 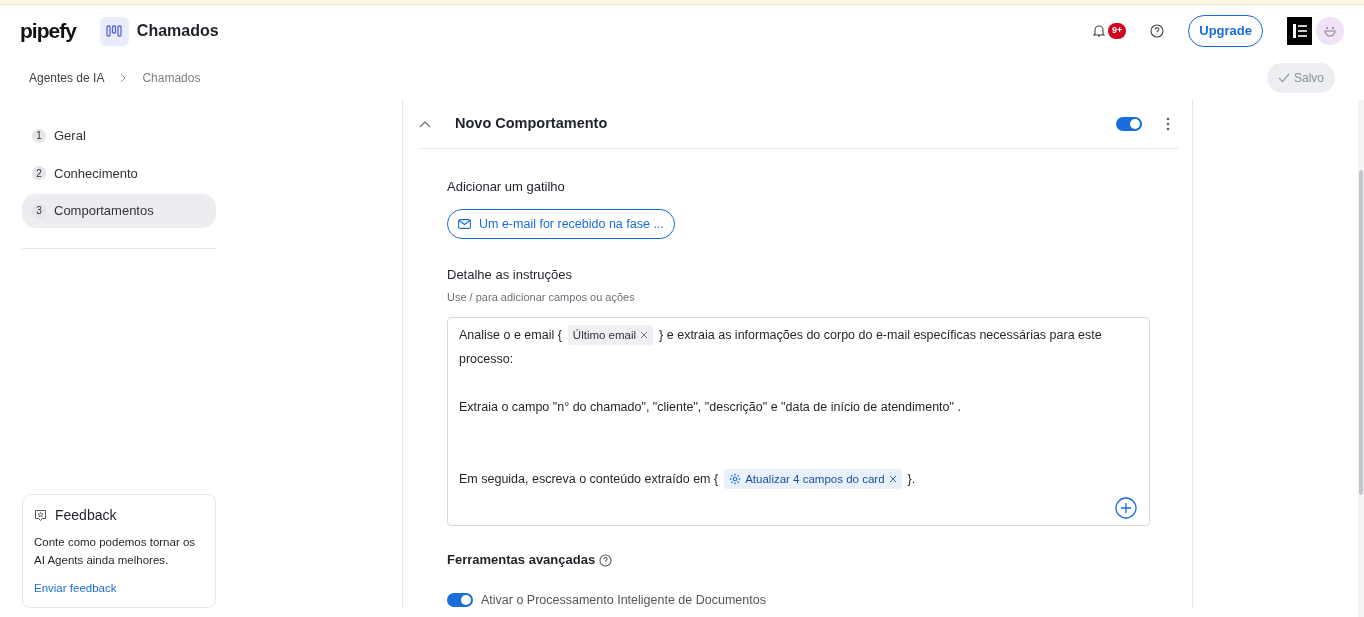 What do you see at coordinates (123, 78) in the screenshot?
I see `chevron-right-icon` at bounding box center [123, 78].